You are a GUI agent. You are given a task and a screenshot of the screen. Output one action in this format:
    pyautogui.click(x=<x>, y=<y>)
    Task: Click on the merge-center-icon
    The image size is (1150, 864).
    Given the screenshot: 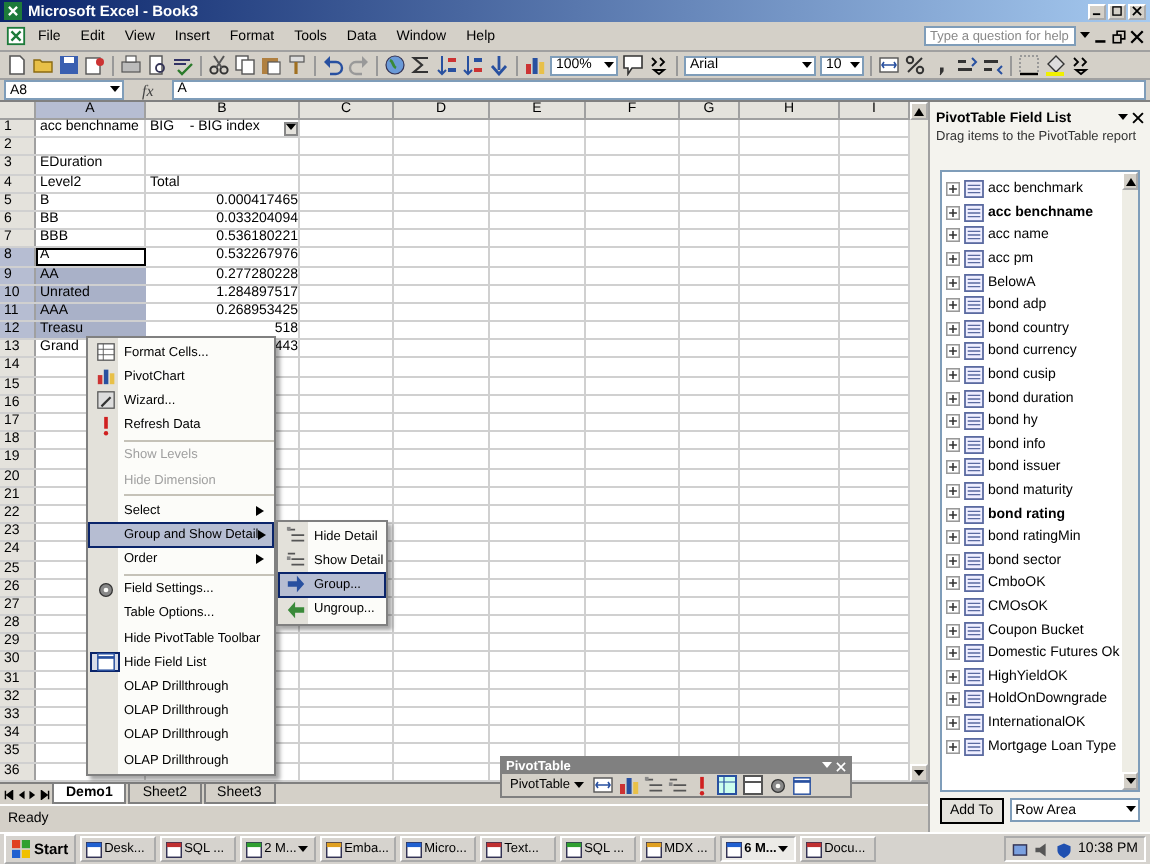 What is the action you would take?
    pyautogui.click(x=889, y=65)
    